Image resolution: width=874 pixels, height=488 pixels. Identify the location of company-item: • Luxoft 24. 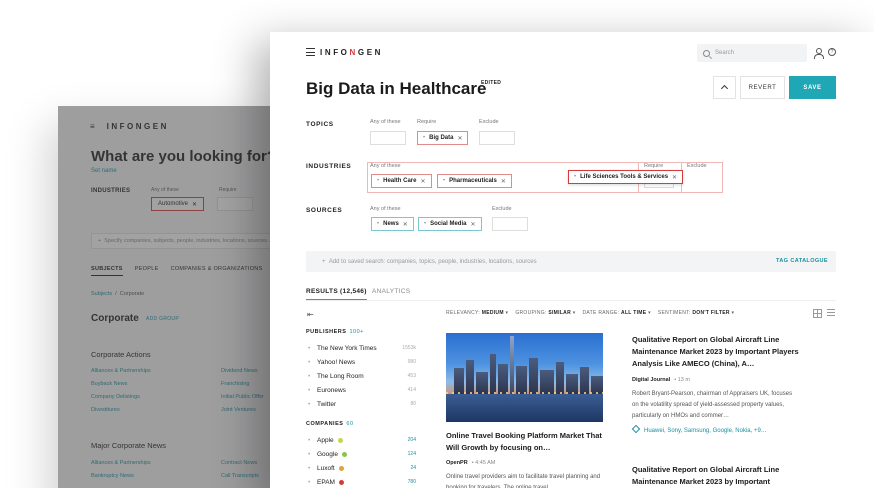
(362, 468).